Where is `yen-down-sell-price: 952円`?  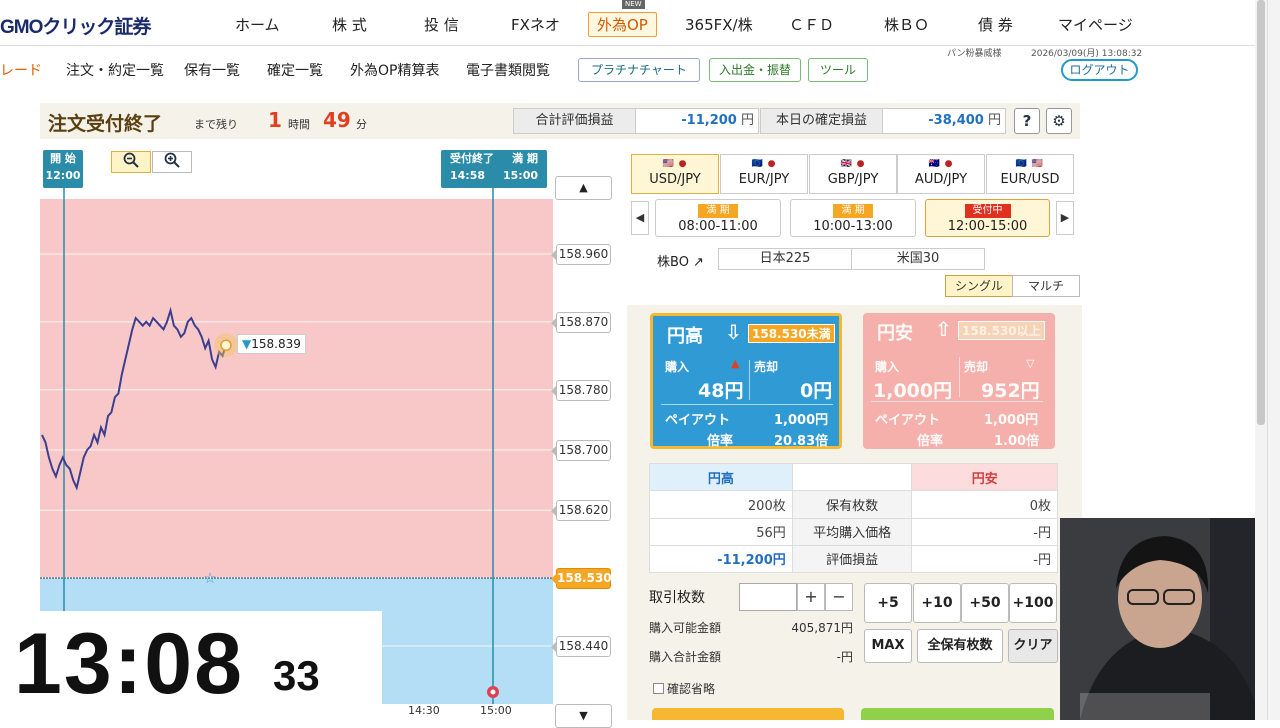
yen-down-sell-price: 952円 is located at coordinates (1010, 389).